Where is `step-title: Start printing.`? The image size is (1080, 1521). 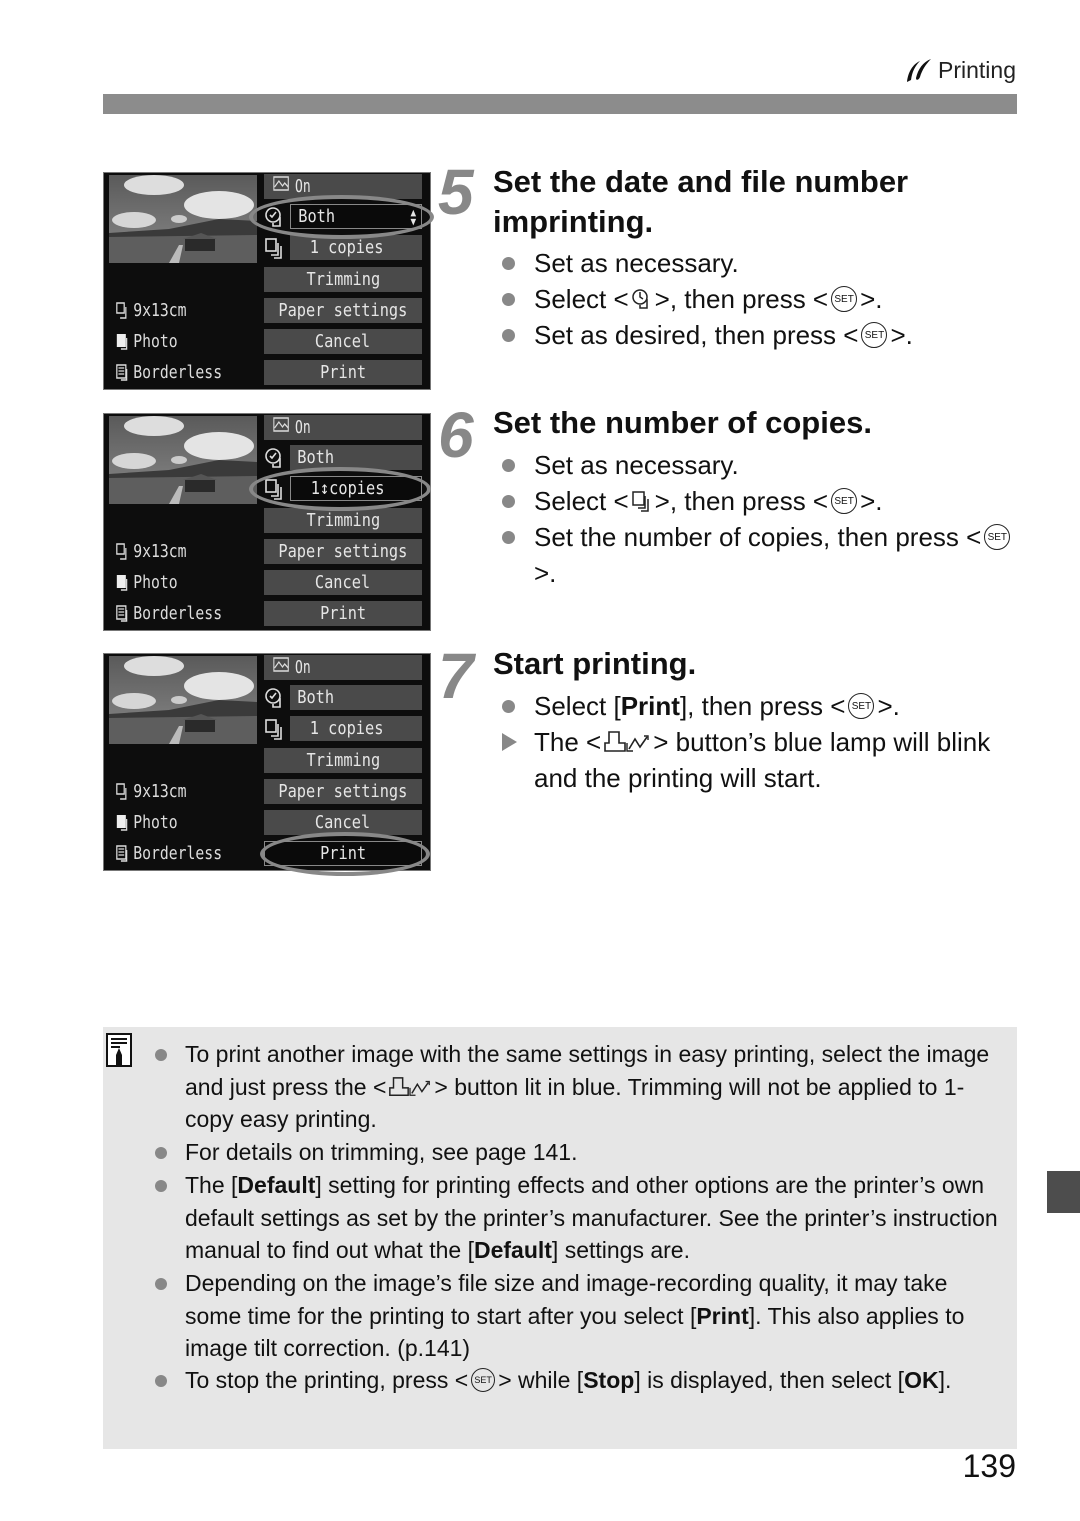 step-title: Start printing. is located at coordinates (595, 663).